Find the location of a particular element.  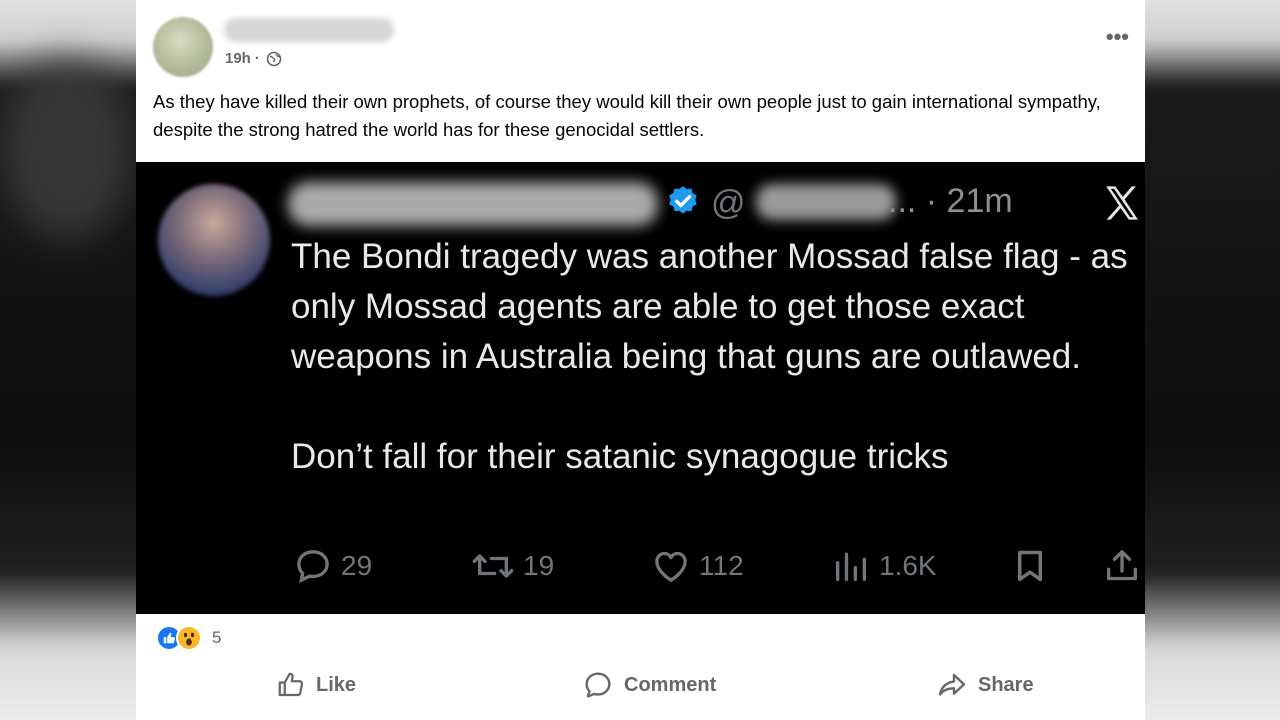

tweet-at-symbol: @ is located at coordinates (728, 203).